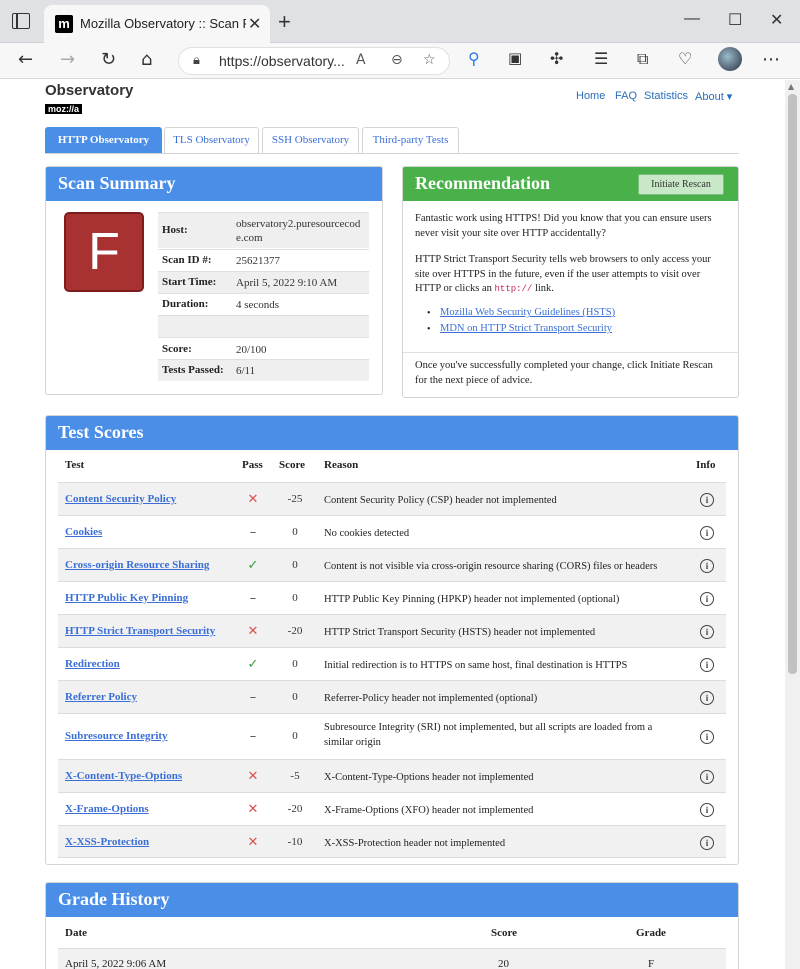 Image resolution: width=800 pixels, height=969 pixels. What do you see at coordinates (527, 312) in the screenshot?
I see `link-mozilla-web-security-guidelines: Mozilla Web Security Guidelines (HSTS)` at bounding box center [527, 312].